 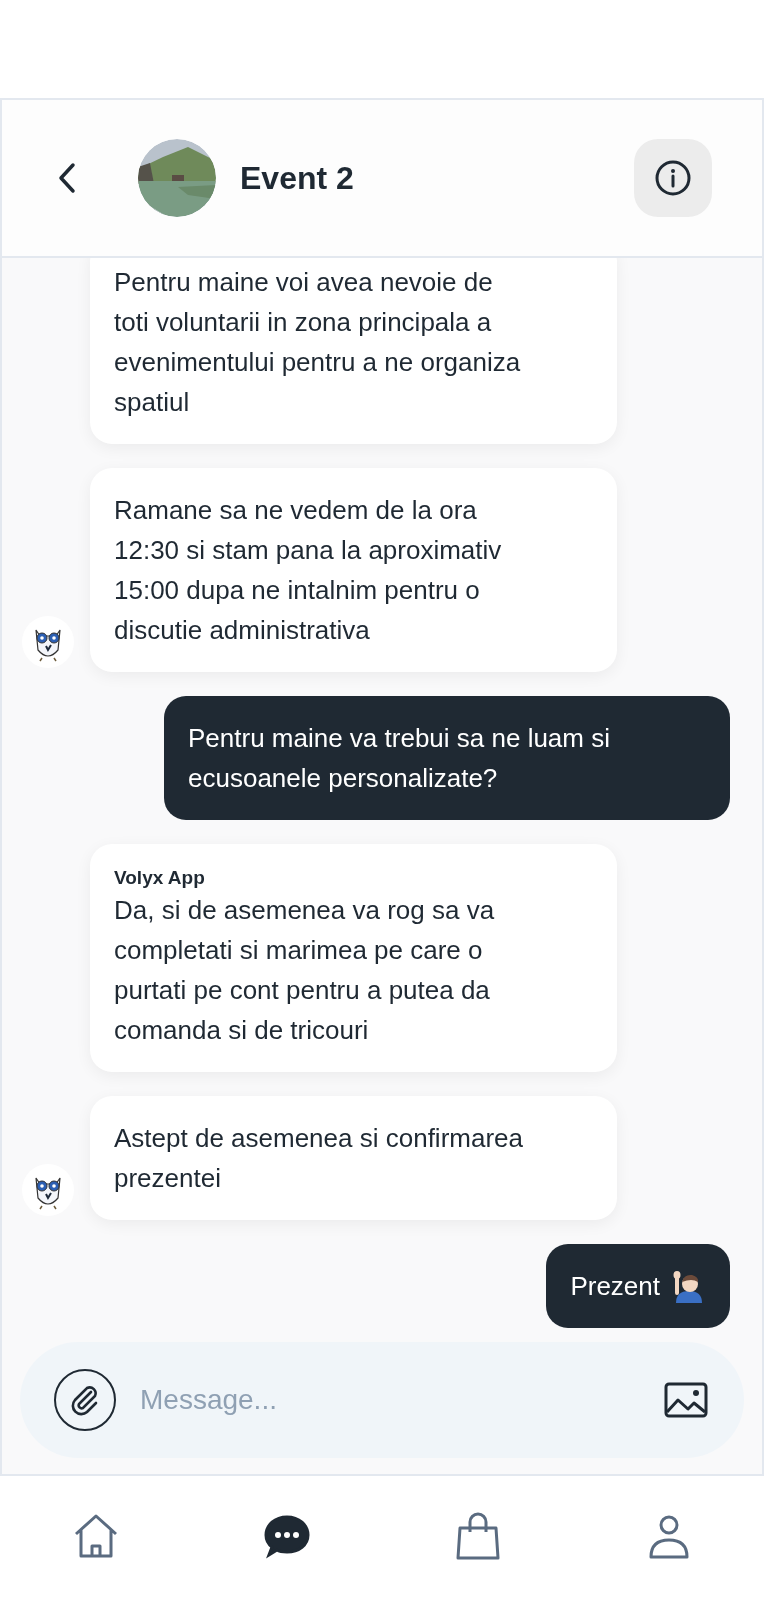 What do you see at coordinates (686, 1400) in the screenshot?
I see `image-icon` at bounding box center [686, 1400].